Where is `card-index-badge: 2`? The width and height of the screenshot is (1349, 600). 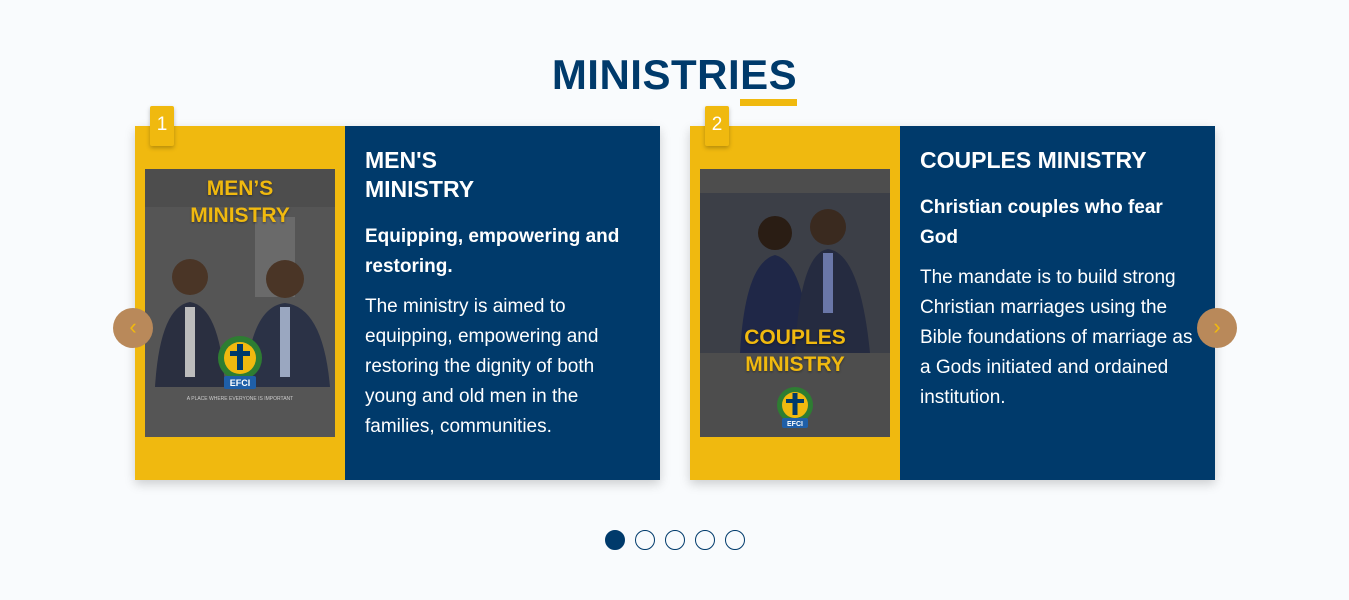 card-index-badge: 2 is located at coordinates (717, 126).